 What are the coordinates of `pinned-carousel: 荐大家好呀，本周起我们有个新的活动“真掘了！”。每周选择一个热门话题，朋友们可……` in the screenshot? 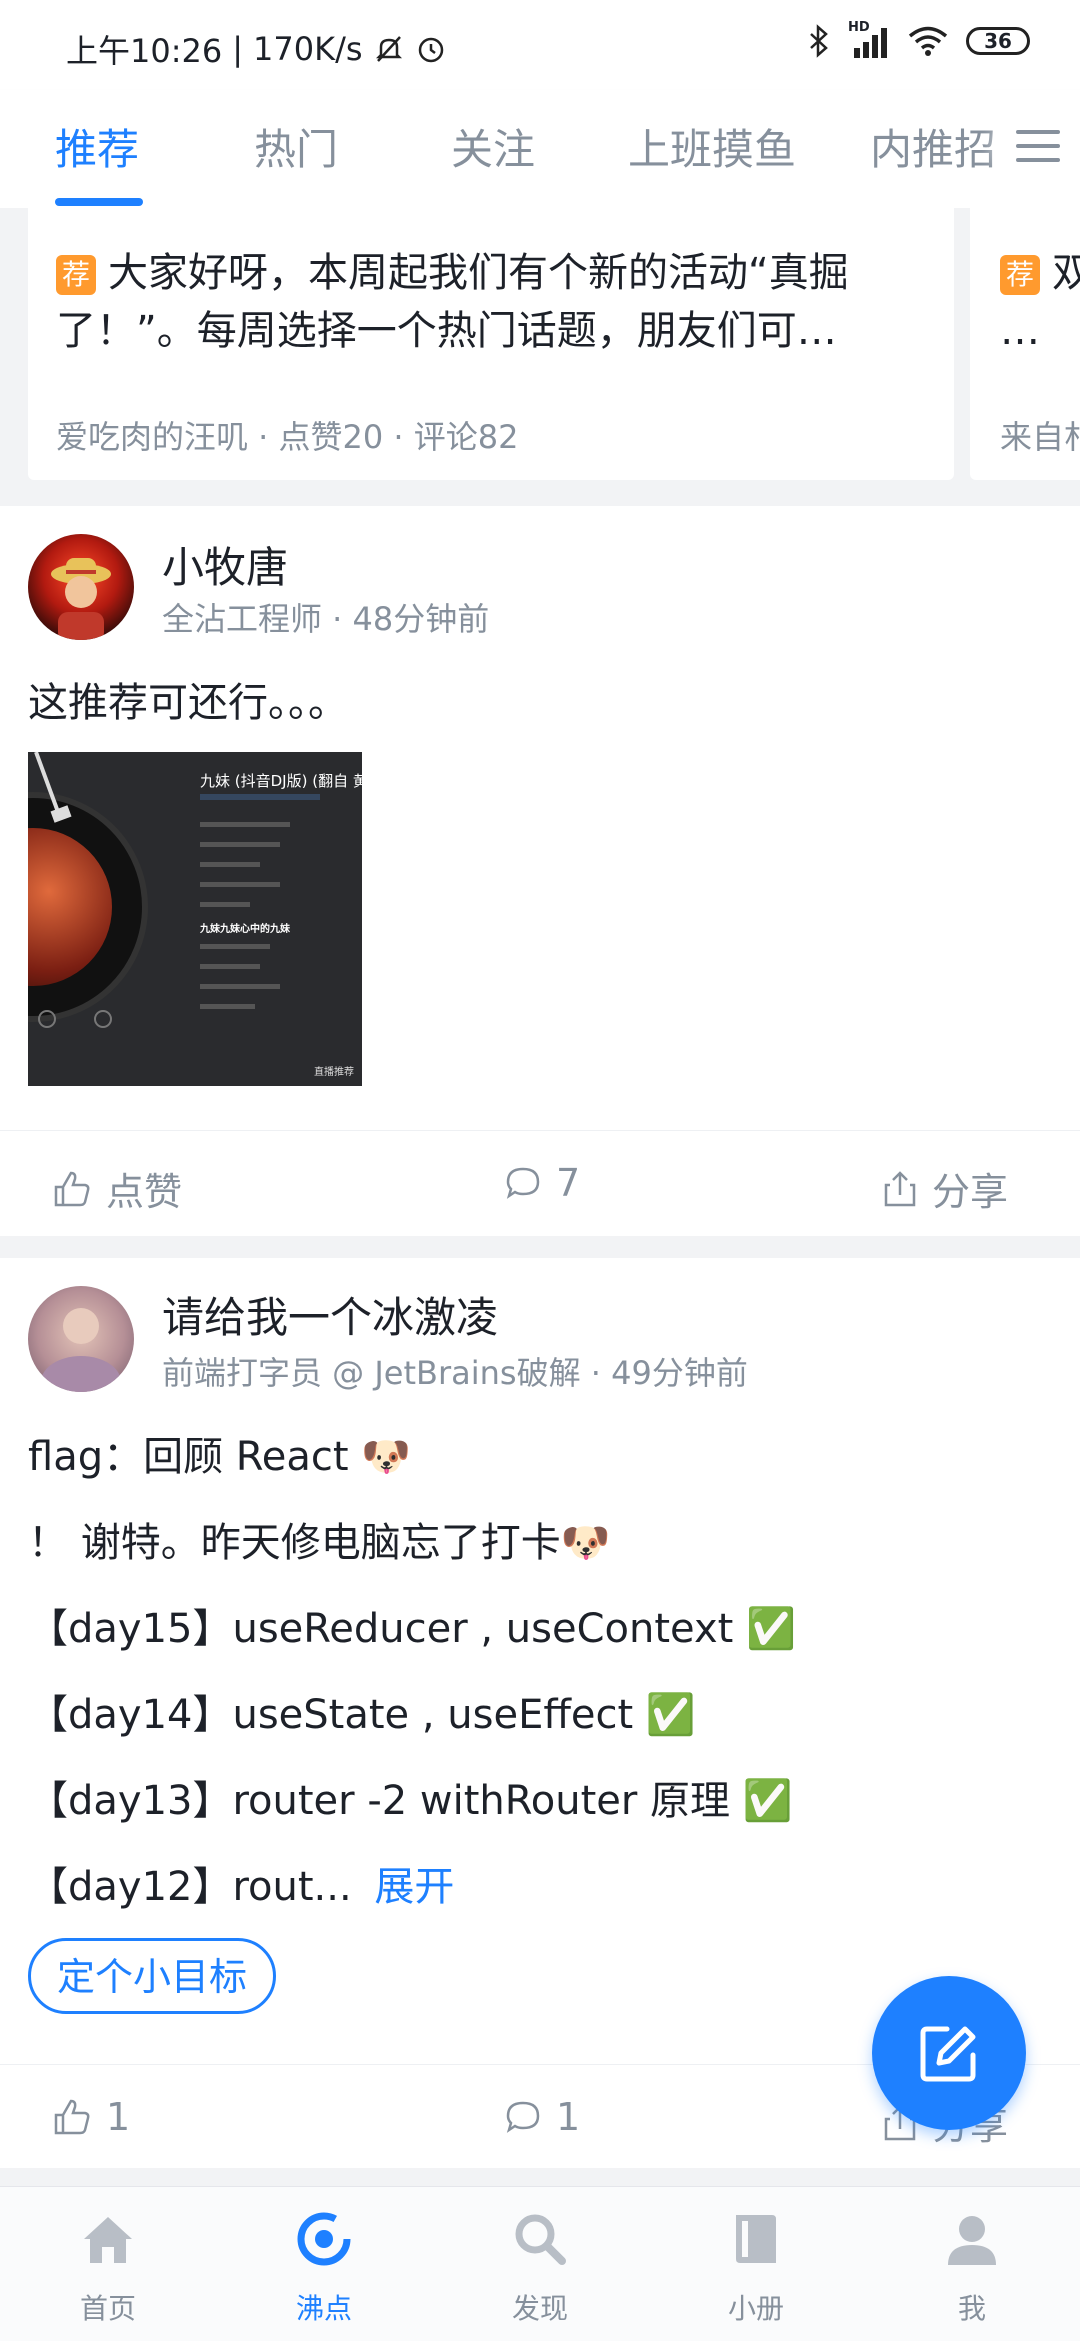 It's located at (540, 346).